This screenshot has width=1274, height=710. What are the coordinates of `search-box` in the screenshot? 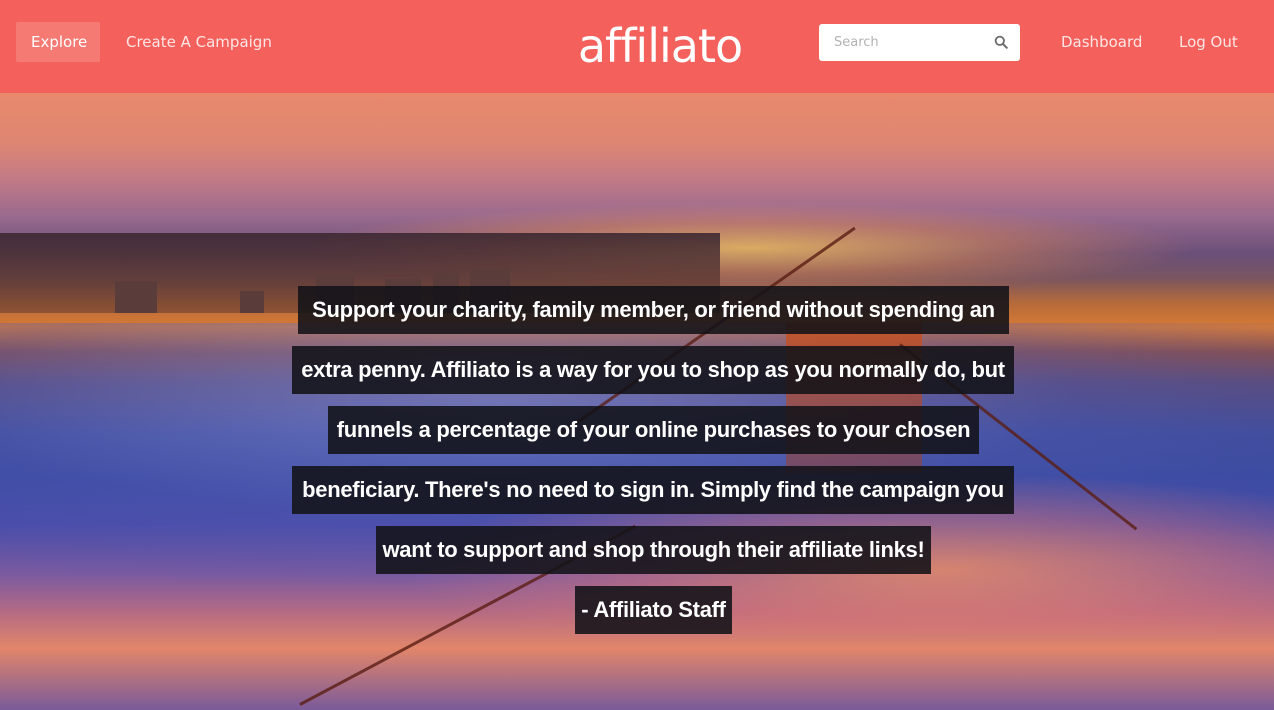 It's located at (919, 42).